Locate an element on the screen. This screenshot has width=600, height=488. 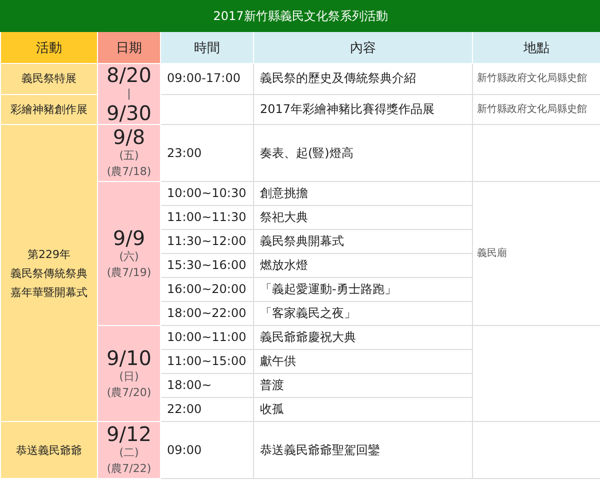
column-header: 地點 is located at coordinates (536, 48).